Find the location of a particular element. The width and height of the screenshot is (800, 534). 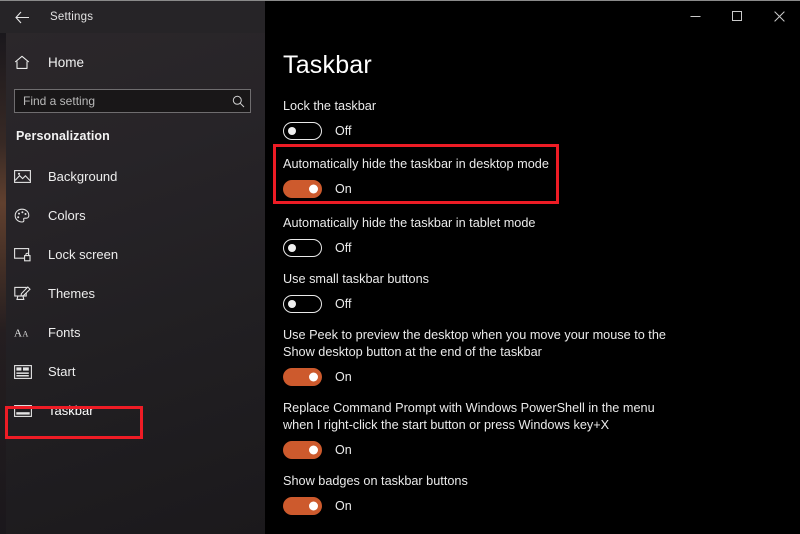

palette-icon is located at coordinates (27, 216).